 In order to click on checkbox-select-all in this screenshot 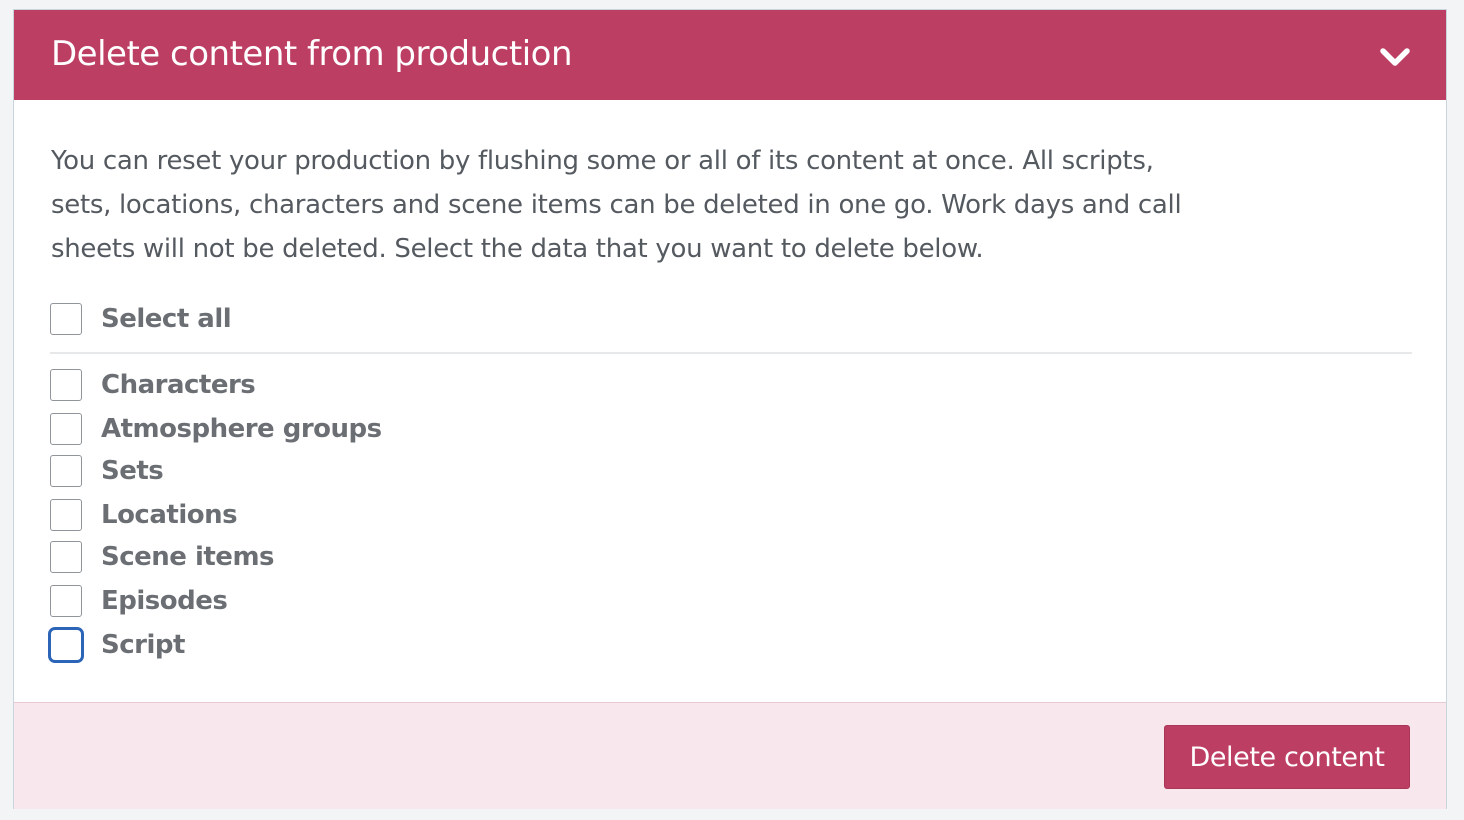, I will do `click(66, 319)`.